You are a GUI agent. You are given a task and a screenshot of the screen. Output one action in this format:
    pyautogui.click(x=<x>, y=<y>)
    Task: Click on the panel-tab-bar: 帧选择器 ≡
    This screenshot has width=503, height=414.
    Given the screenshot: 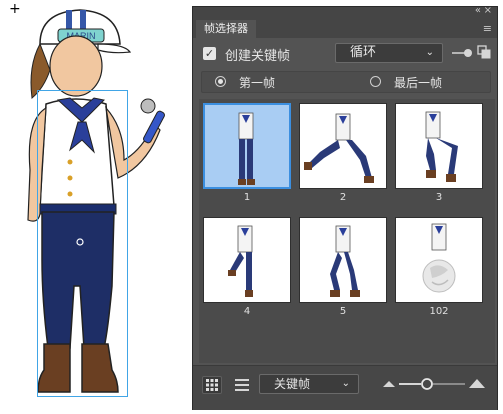 What is the action you would take?
    pyautogui.click(x=345, y=28)
    